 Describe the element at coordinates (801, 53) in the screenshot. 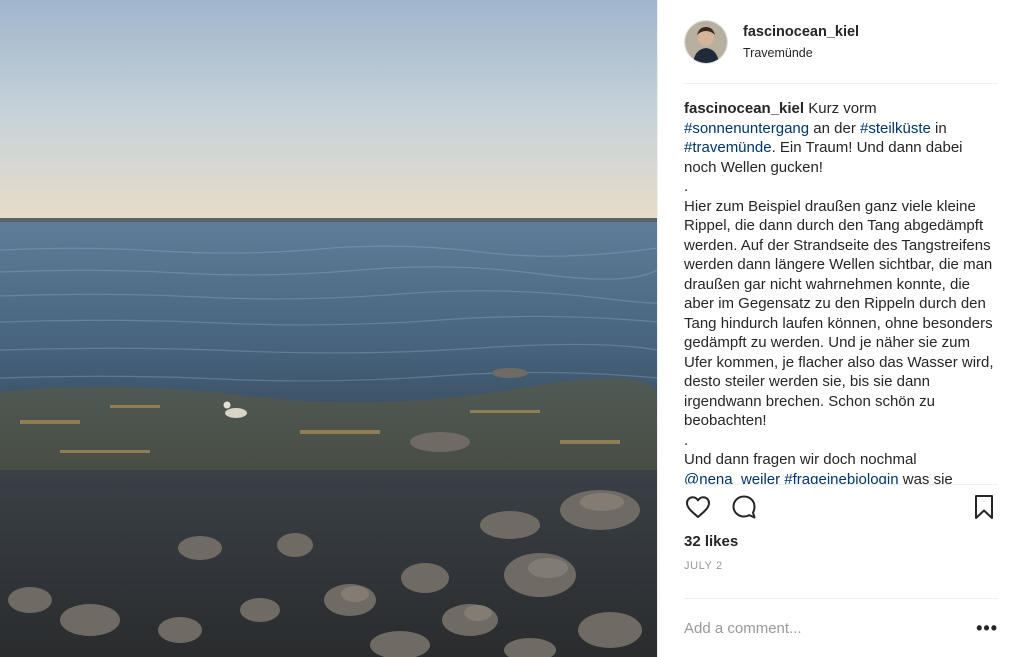

I see `location-link: Travemünde` at that location.